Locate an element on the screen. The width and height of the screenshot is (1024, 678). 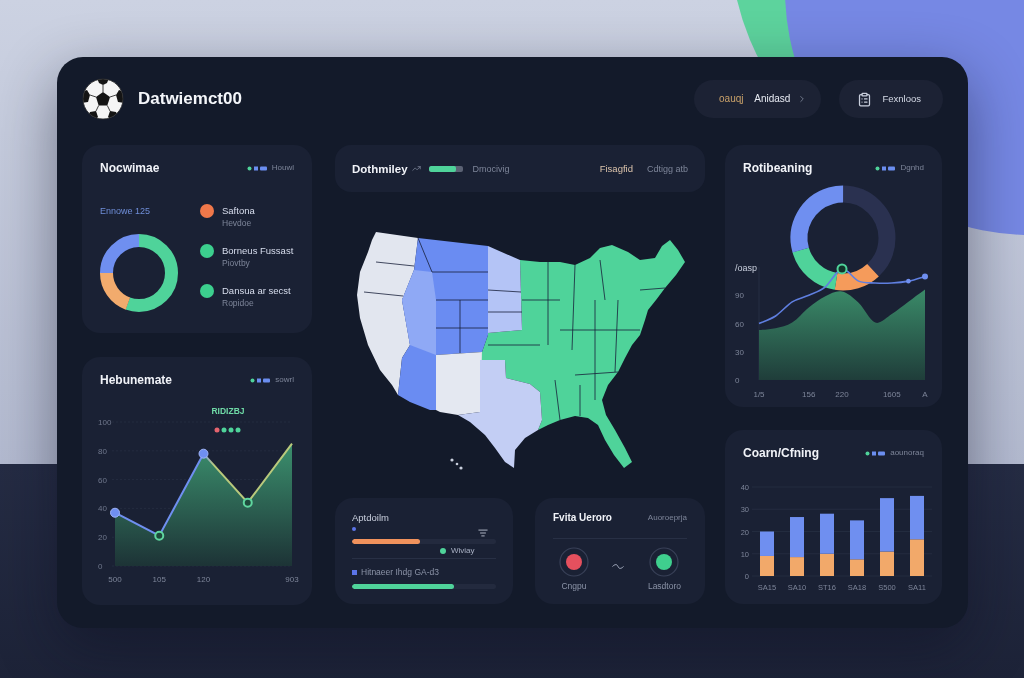
axis-tick-label: 30 is located at coordinates (739, 352).